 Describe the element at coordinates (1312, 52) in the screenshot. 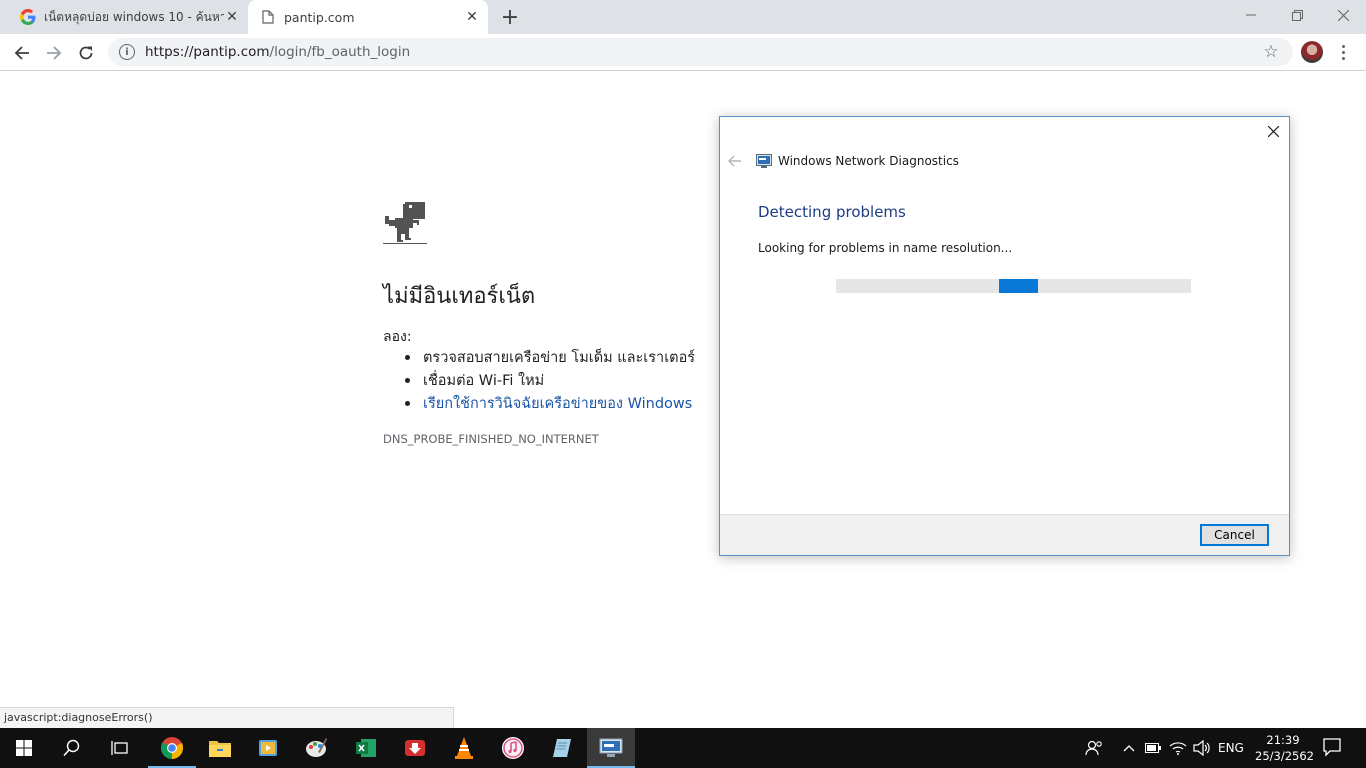

I see `profile-avatar` at that location.